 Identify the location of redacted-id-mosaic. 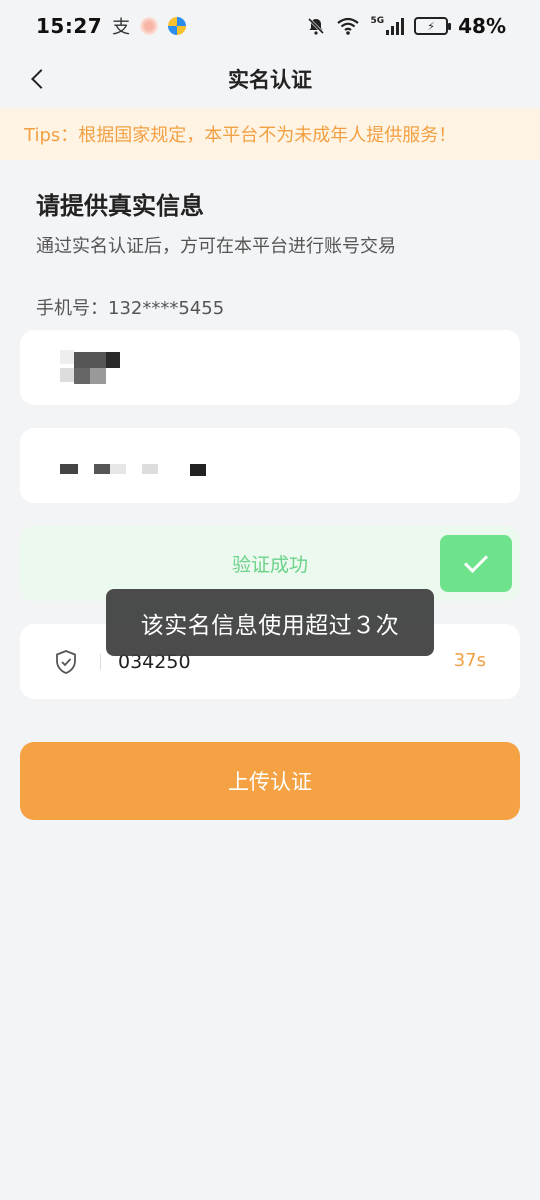
(135, 471).